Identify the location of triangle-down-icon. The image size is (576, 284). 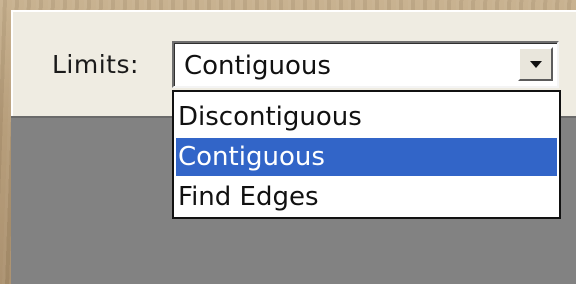
(536, 64).